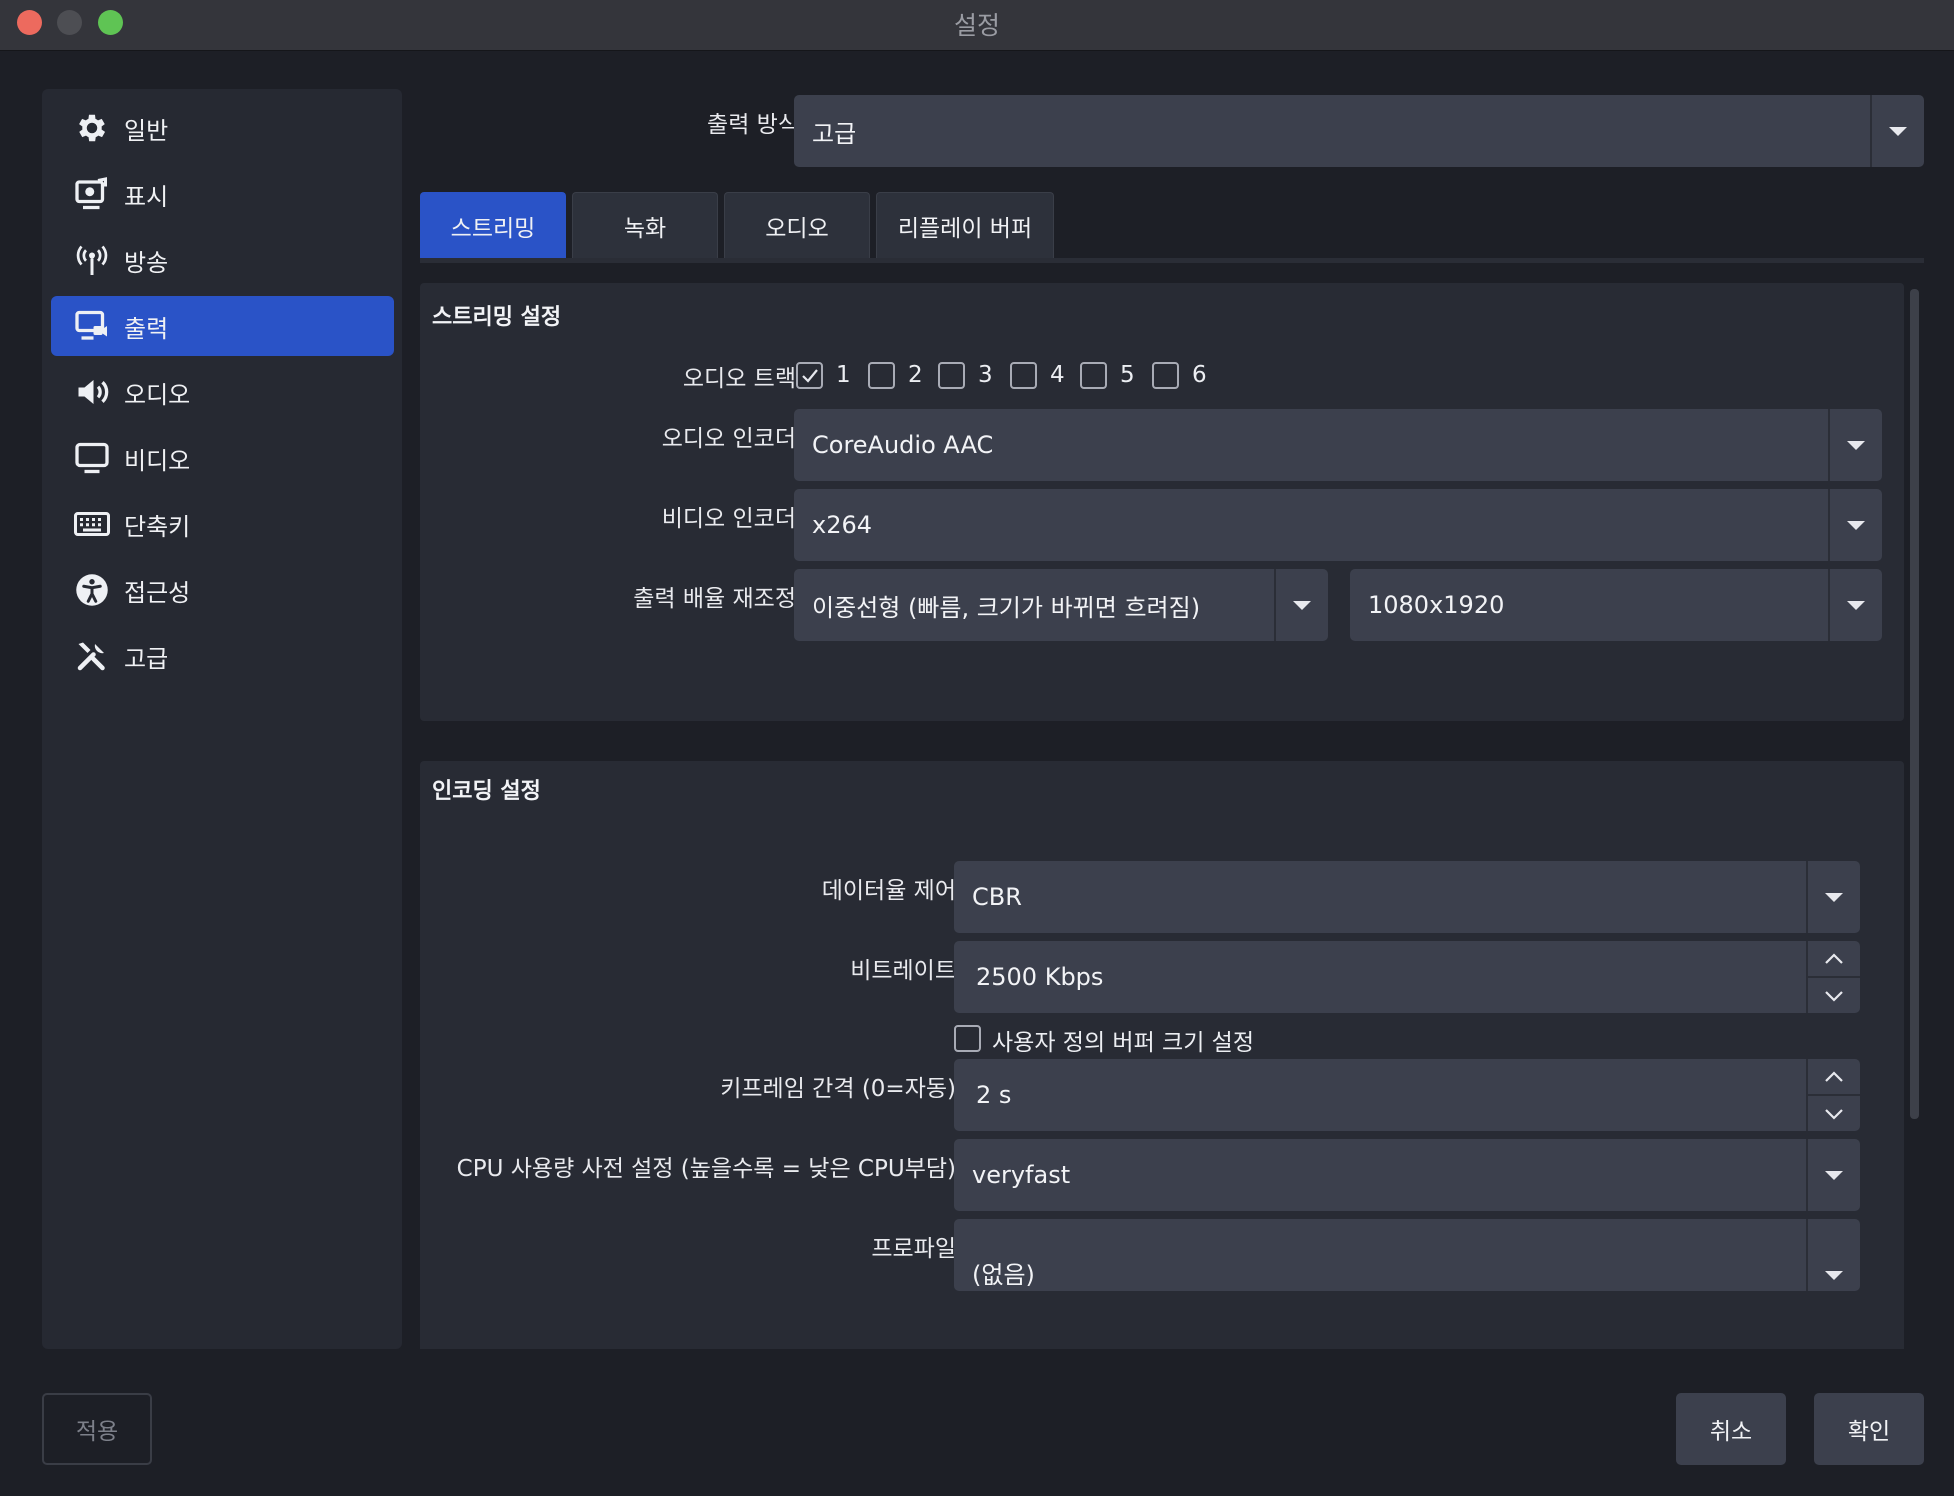 The width and height of the screenshot is (1954, 1496). I want to click on audio-track-3-label: 3, so click(985, 375).